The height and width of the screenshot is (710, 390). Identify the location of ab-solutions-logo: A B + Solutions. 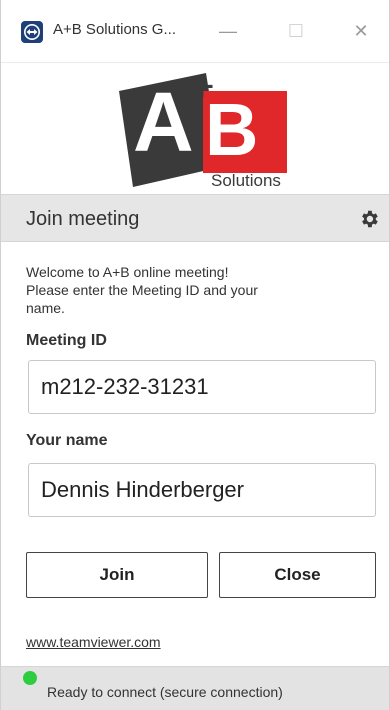
(203, 129).